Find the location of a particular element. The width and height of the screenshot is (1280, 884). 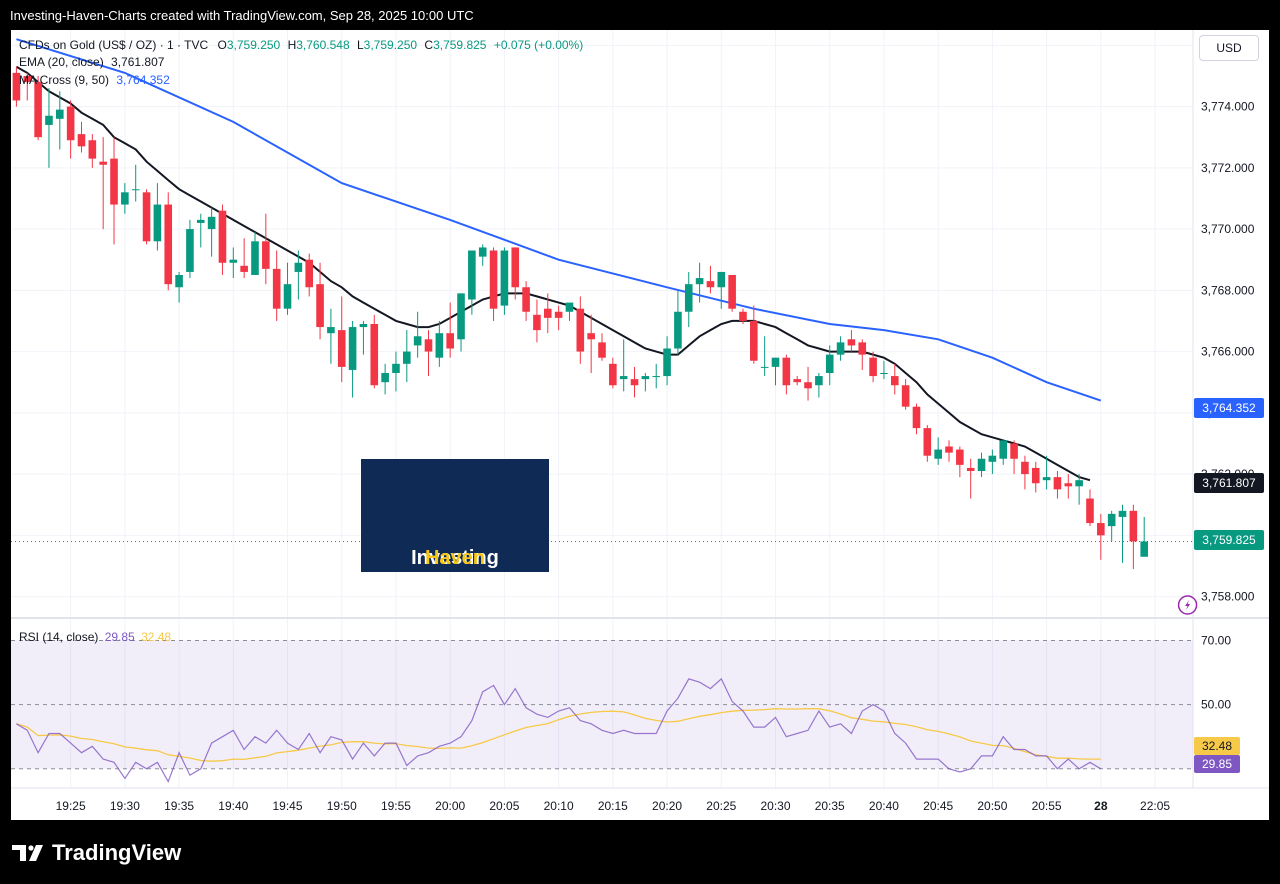

tradingview-logo: TradingView is located at coordinates (96, 853).